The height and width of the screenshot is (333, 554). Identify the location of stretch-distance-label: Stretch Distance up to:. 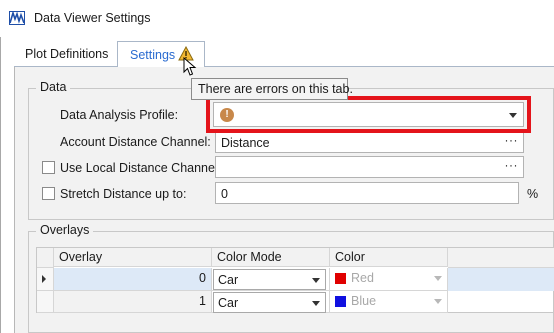
(123, 194).